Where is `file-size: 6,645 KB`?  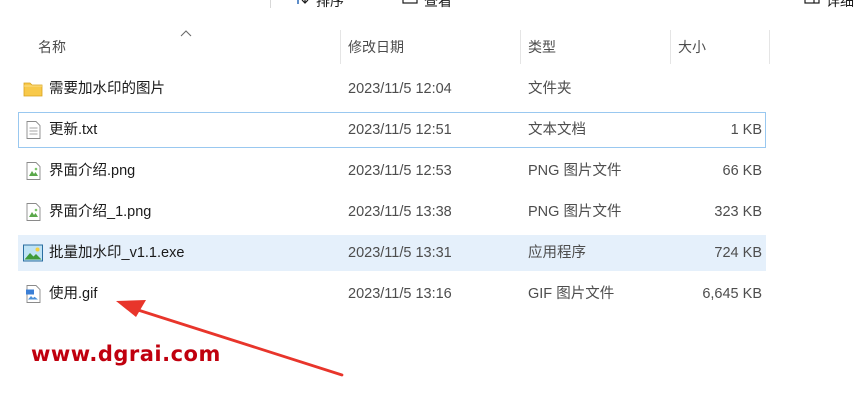
file-size: 6,645 KB is located at coordinates (732, 294).